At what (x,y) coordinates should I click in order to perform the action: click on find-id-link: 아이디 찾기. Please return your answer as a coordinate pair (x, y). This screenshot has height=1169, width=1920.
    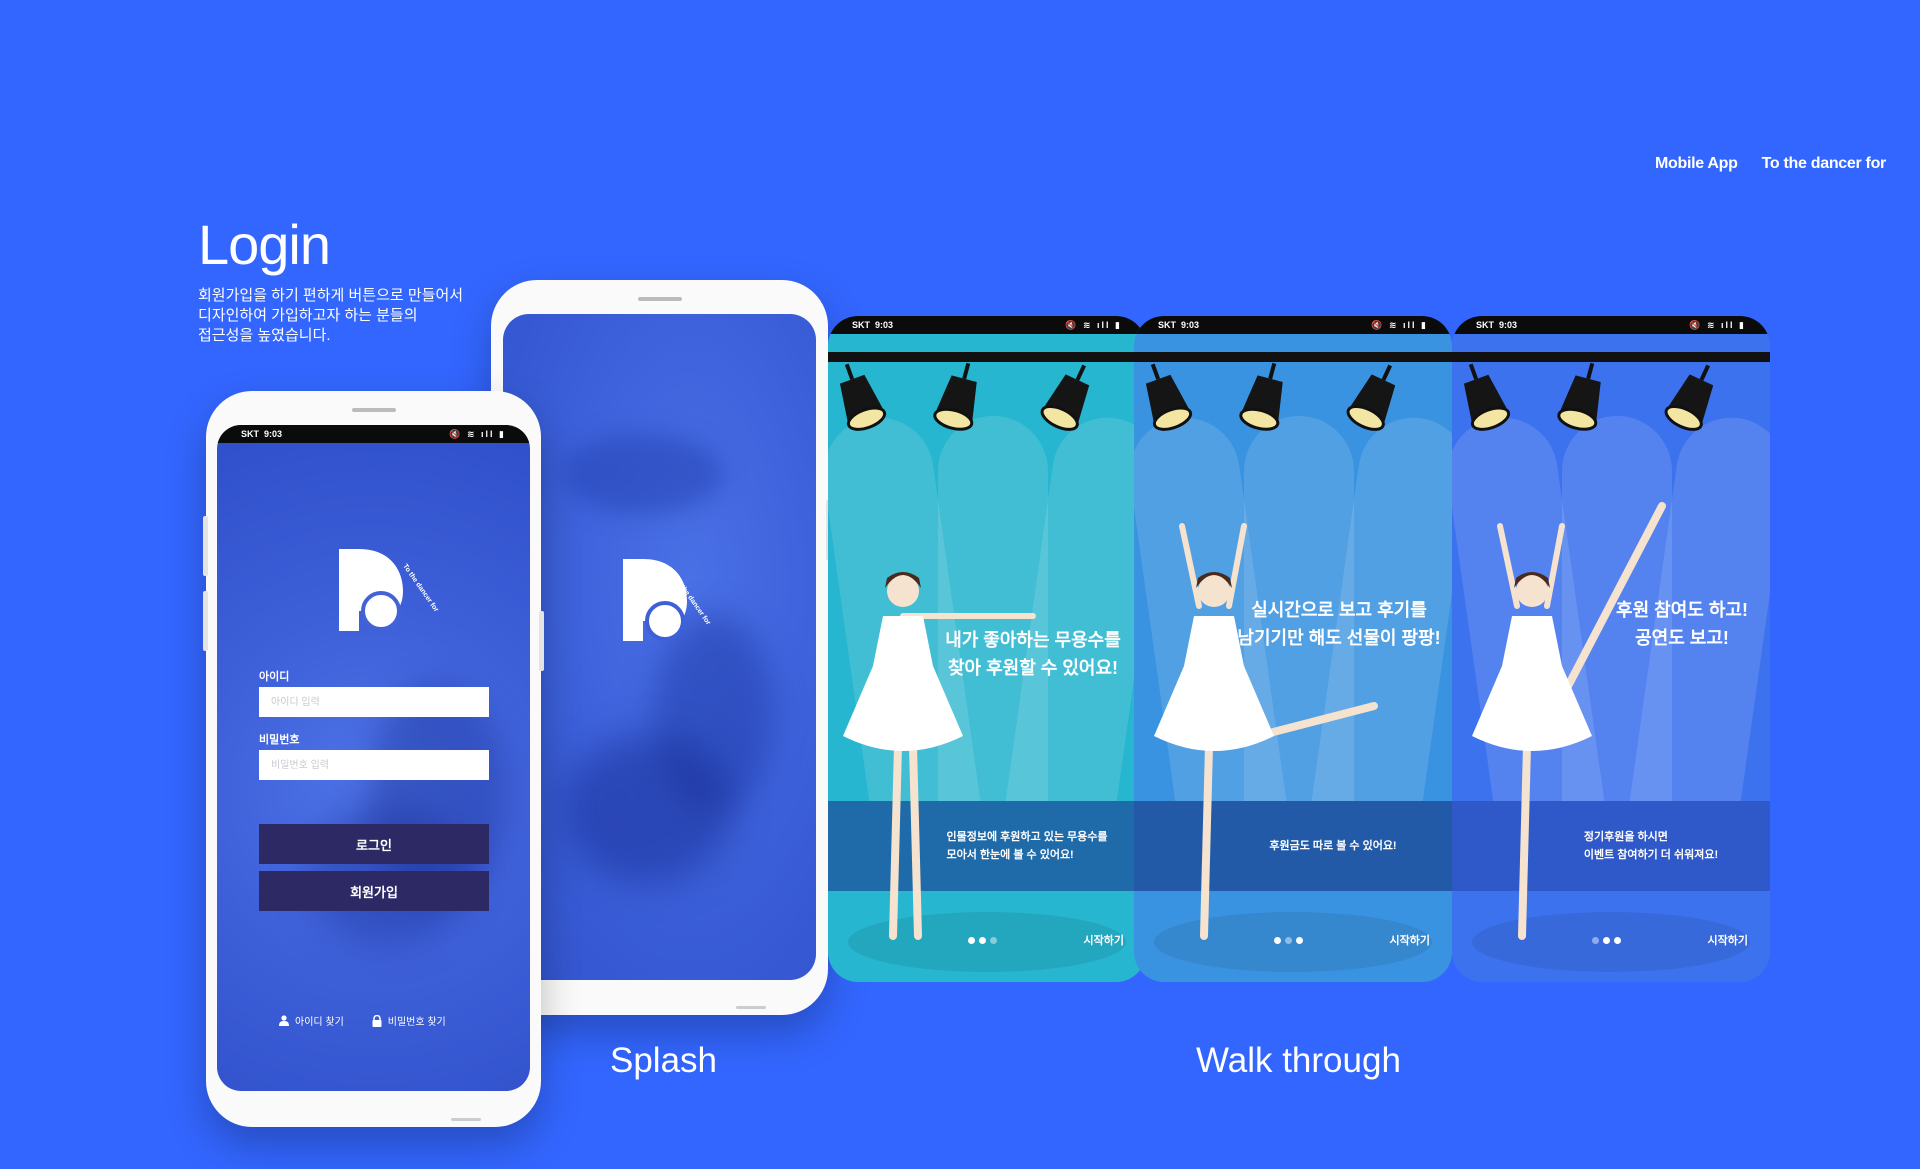
    Looking at the image, I should click on (311, 1020).